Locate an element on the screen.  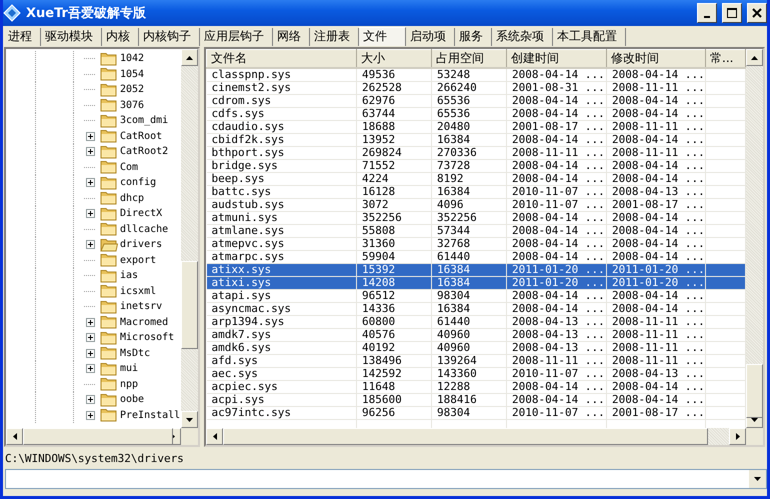
table-cell: atixx.sys is located at coordinates (281, 270).